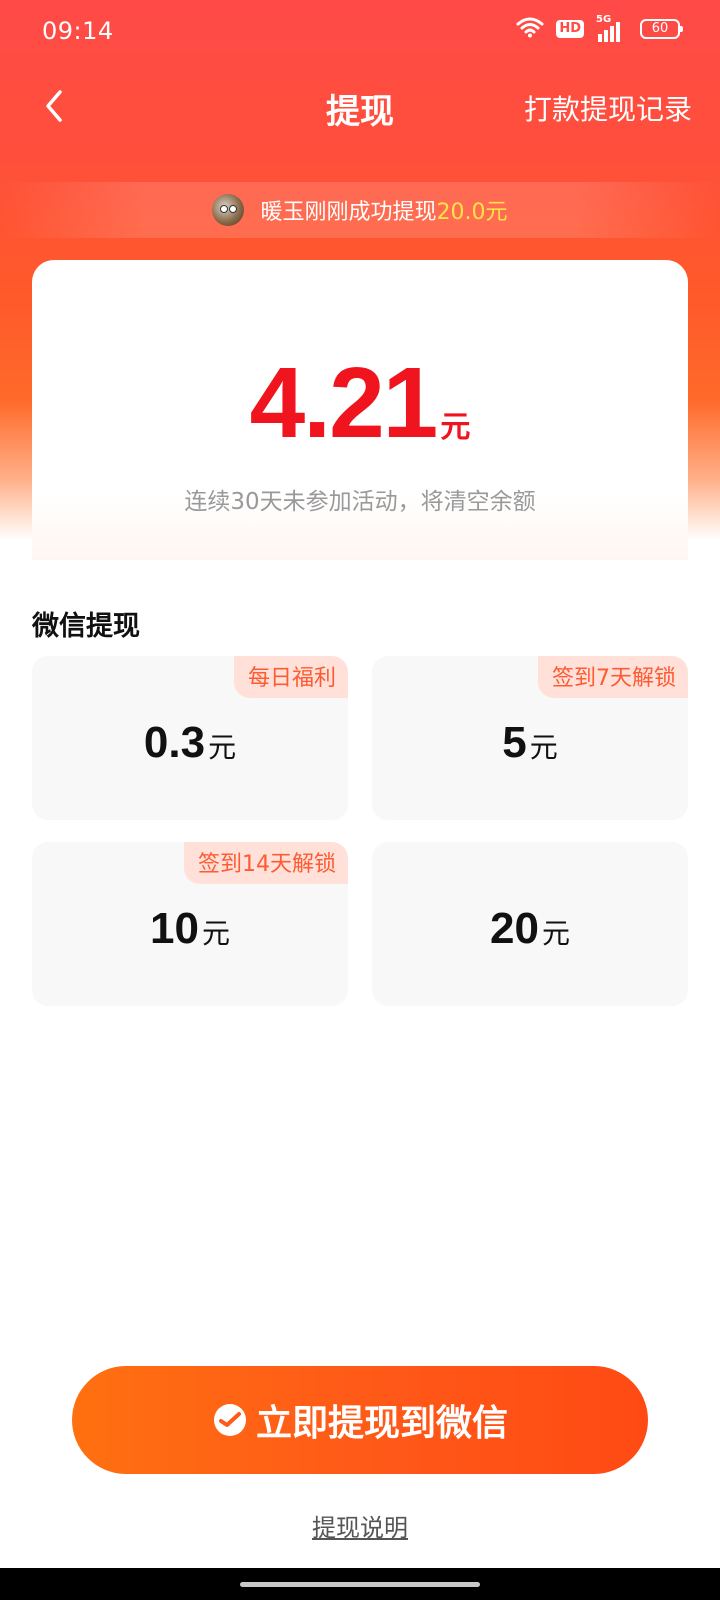 Image resolution: width=720 pixels, height=1600 pixels. I want to click on option-badge: 签到7天解锁, so click(613, 677).